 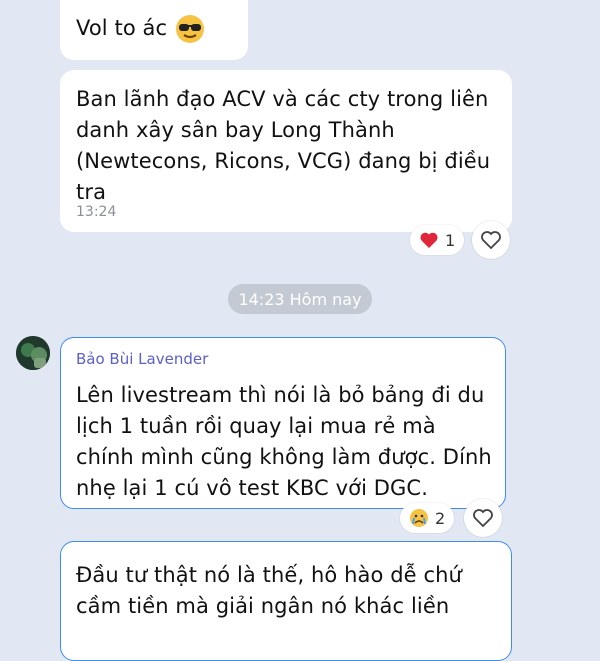 What do you see at coordinates (429, 240) in the screenshot?
I see `heart-icon` at bounding box center [429, 240].